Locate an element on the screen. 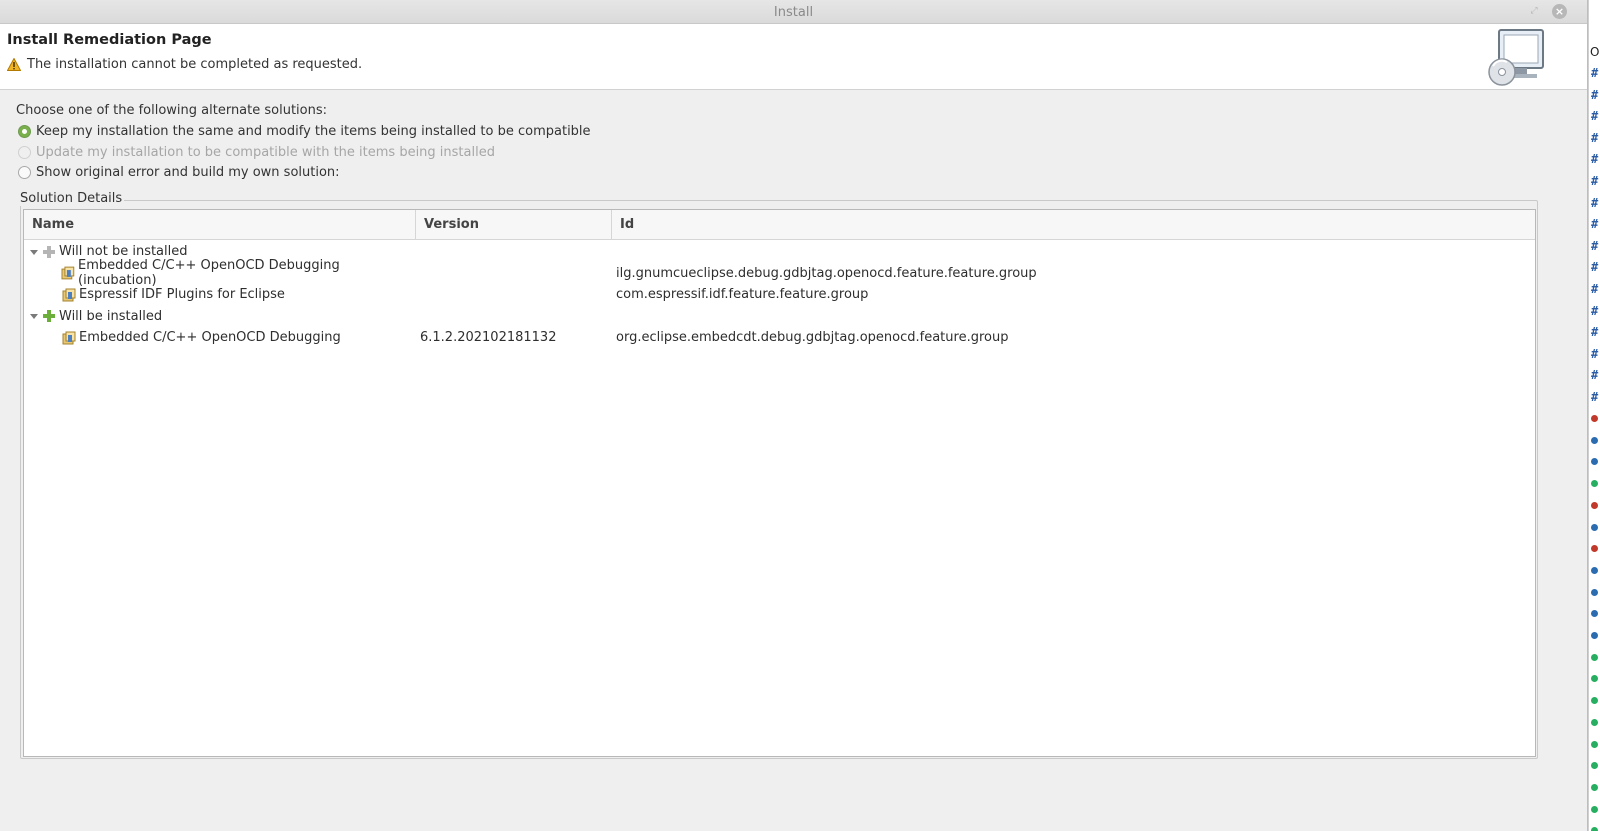 This screenshot has height=831, width=1600. background-editor-strip: Or # # # # # # # # # # # # # # # # is located at coordinates (1594, 415).